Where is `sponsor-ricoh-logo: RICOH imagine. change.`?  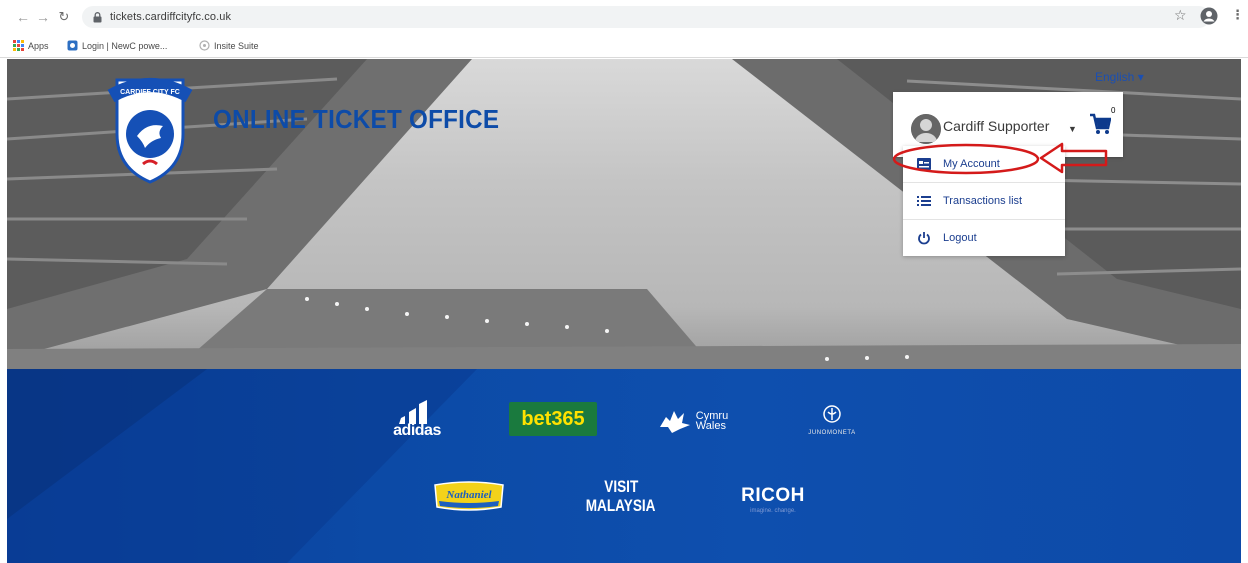 sponsor-ricoh-logo: RICOH imagine. change. is located at coordinates (773, 499).